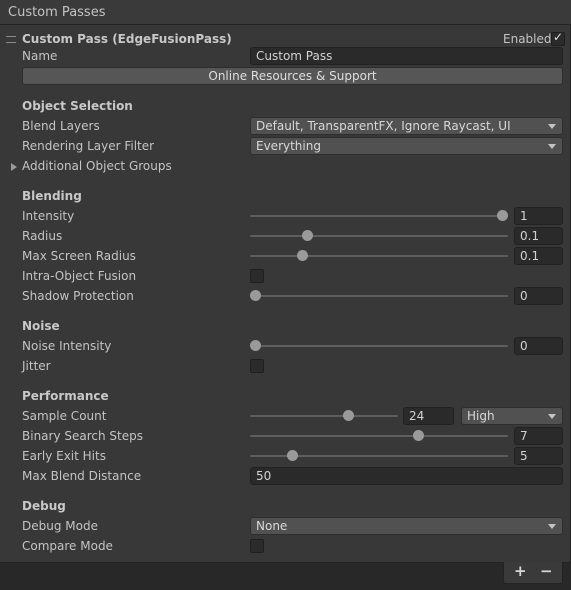 This screenshot has width=571, height=590. Describe the element at coordinates (406, 56) in the screenshot. I see `name-field: Custom Pass` at that location.